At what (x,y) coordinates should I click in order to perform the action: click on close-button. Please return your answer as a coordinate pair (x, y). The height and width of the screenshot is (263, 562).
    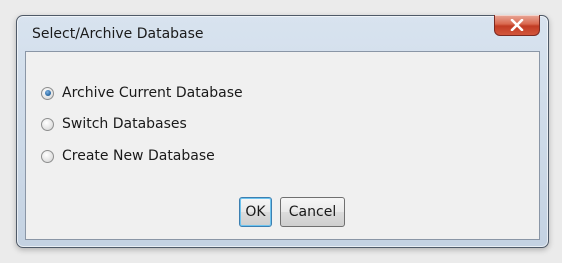
    Looking at the image, I should click on (517, 25).